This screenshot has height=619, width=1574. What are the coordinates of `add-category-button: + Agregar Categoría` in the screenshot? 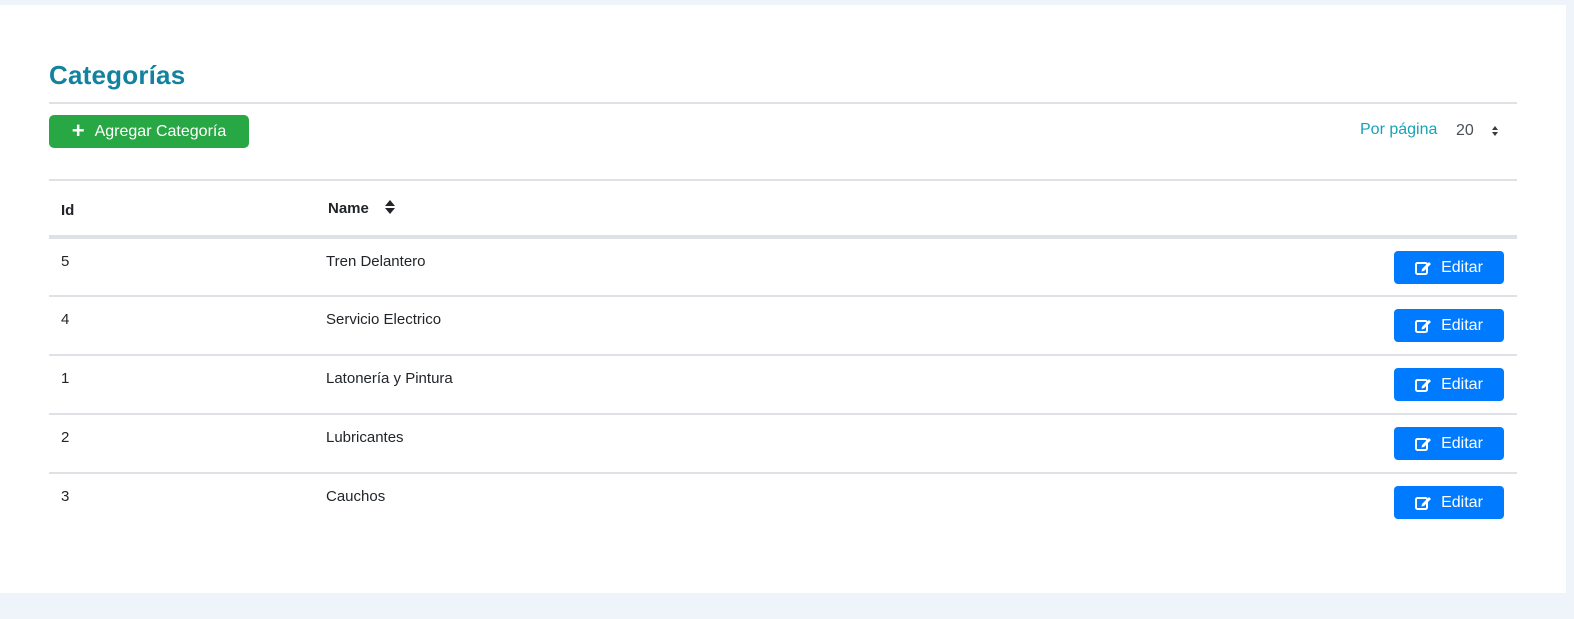 It's located at (149, 131).